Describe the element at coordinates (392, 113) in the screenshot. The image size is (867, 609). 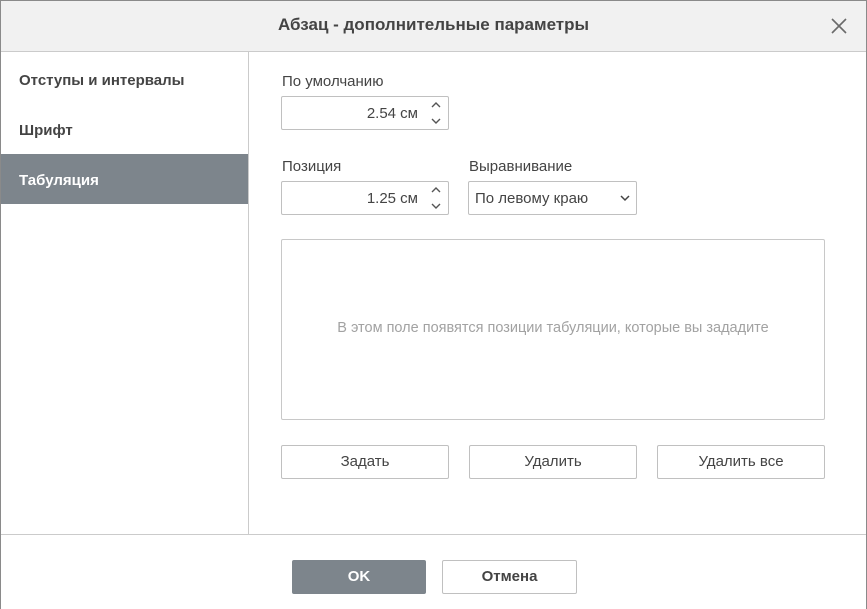
I see `default-tab-value: 2.54 см` at that location.